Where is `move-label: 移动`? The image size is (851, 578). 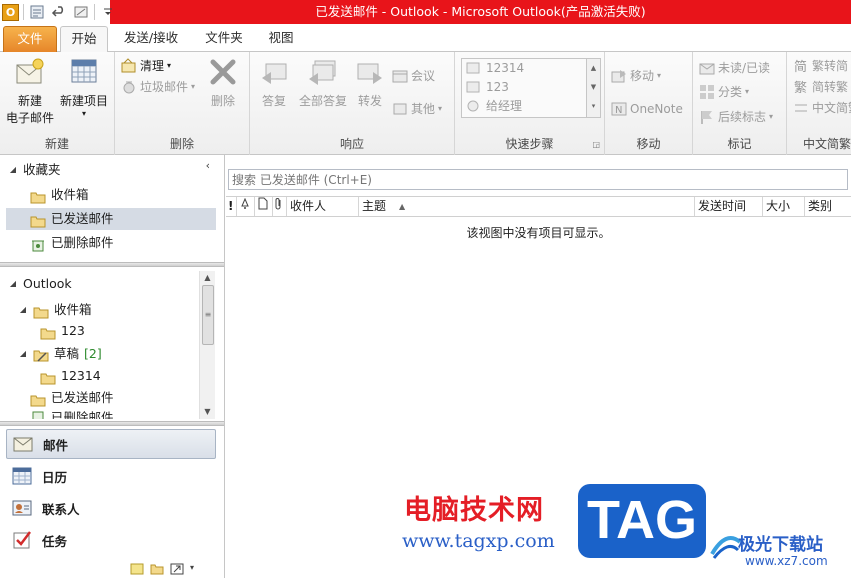
move-label: 移动 is located at coordinates (642, 76).